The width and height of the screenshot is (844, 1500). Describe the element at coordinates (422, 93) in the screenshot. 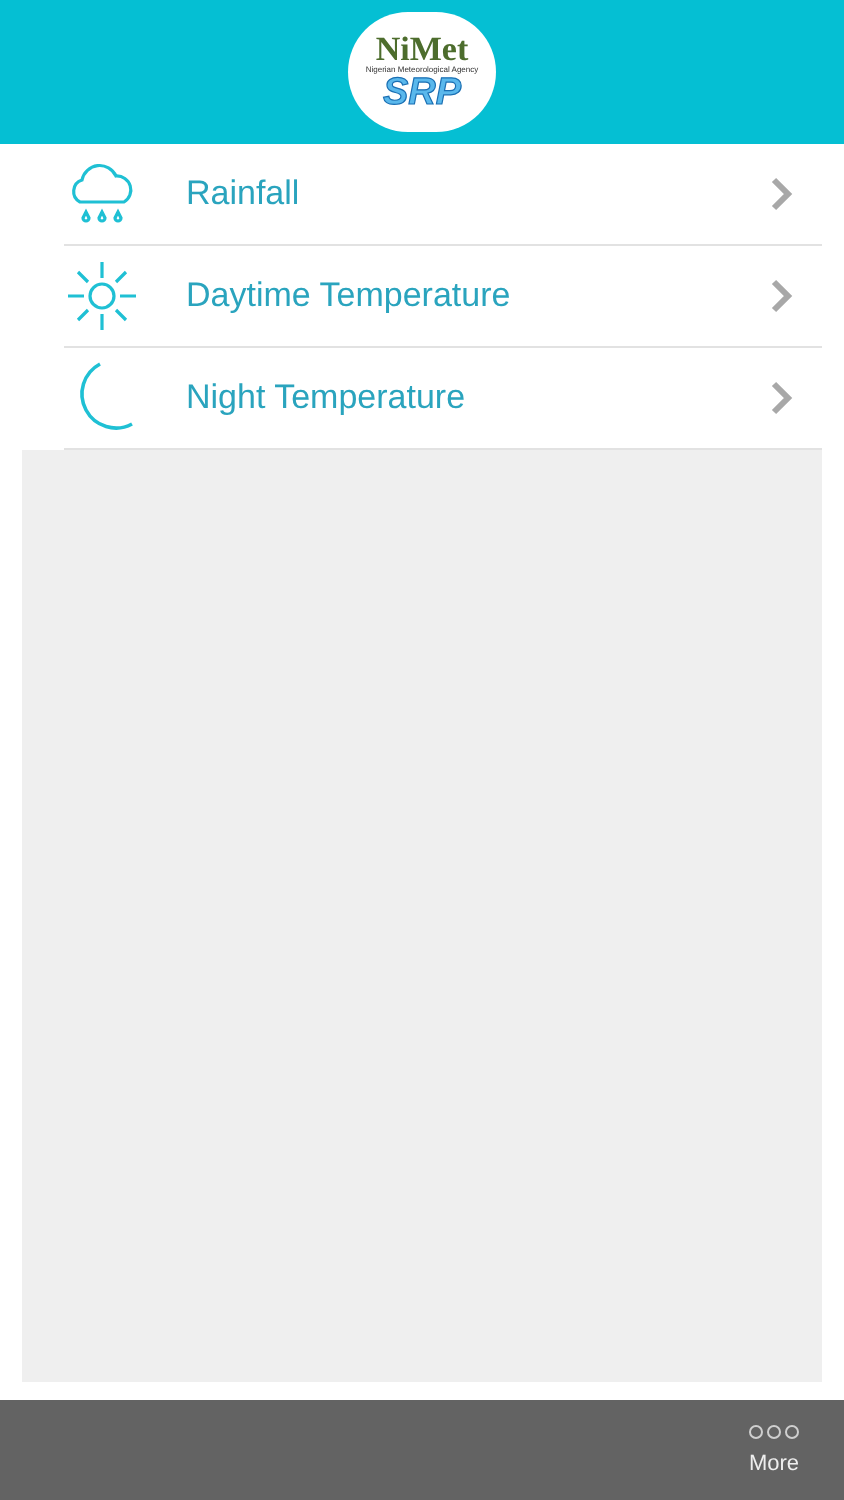

I see `logo-product: SRP` at that location.